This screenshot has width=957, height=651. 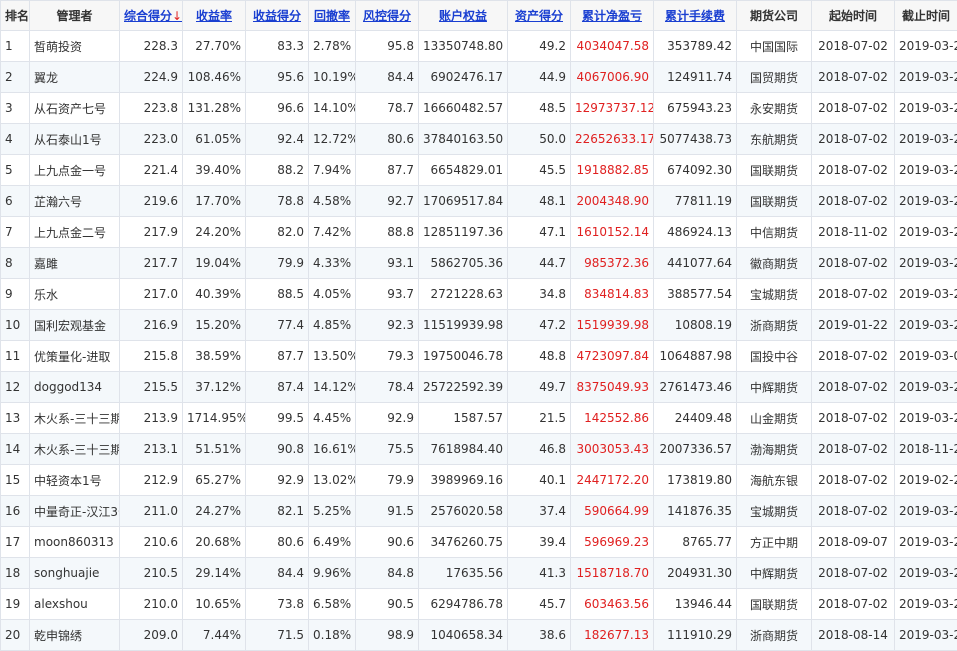 What do you see at coordinates (74, 511) in the screenshot?
I see `cell-manager: 中量奇正-汉江3号` at bounding box center [74, 511].